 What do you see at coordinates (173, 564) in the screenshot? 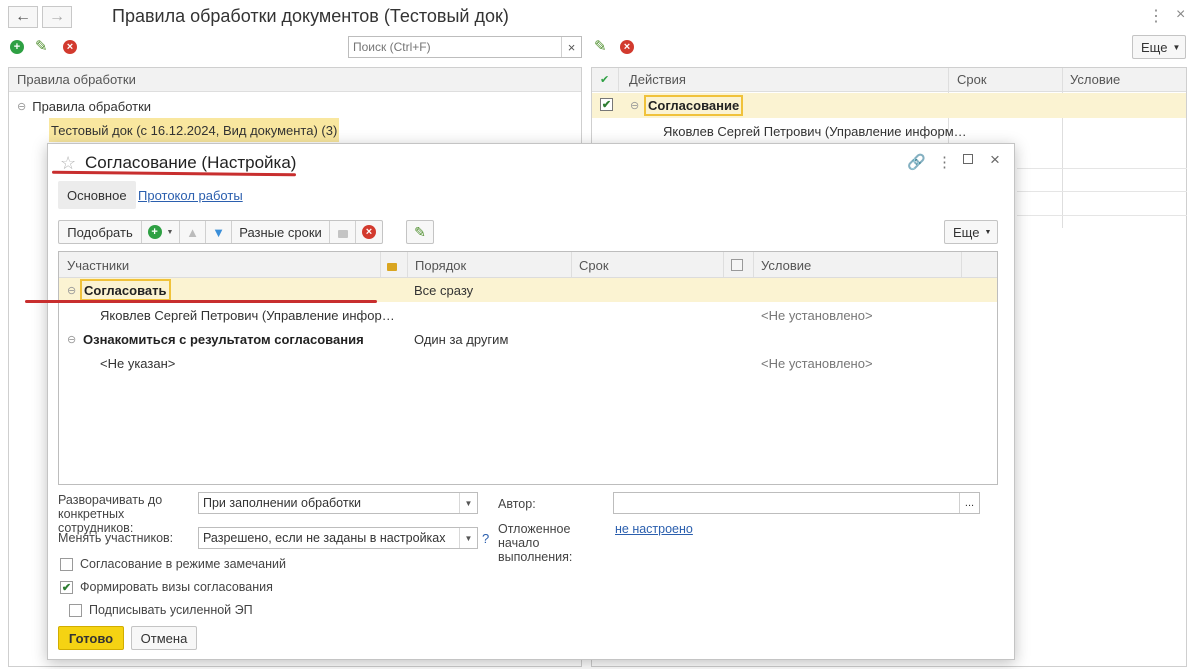
I see `remarks-mode-option: Согласование в режиме замечаний` at bounding box center [173, 564].